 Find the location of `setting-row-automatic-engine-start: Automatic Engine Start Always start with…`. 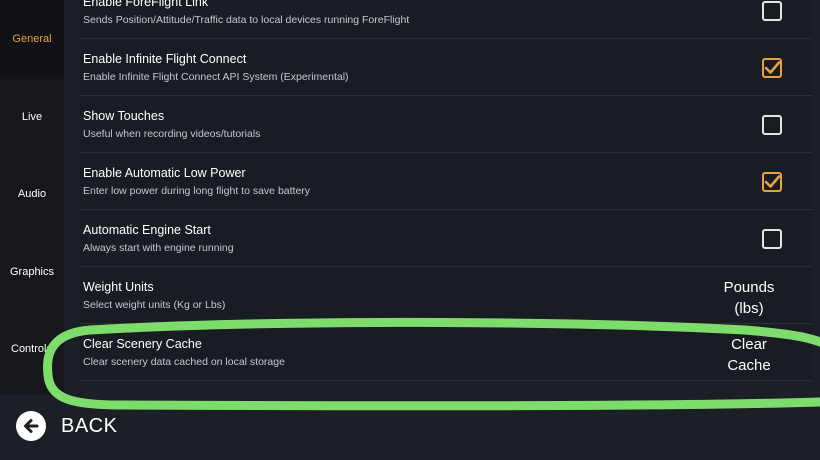

setting-row-automatic-engine-start: Automatic Engine Start Always start with… is located at coordinates (446, 239).